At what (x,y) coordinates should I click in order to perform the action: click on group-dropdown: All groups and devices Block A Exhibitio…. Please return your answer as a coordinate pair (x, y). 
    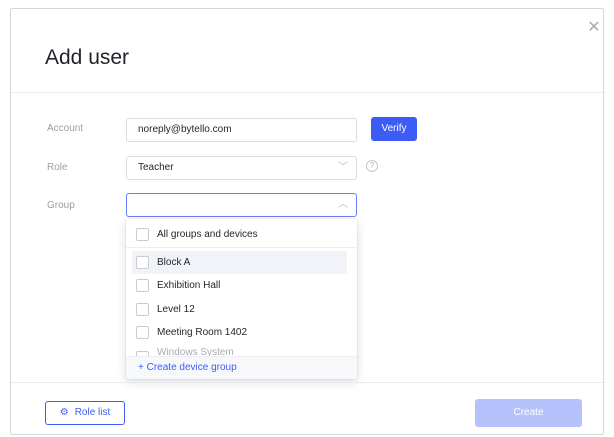
    Looking at the image, I should click on (241, 299).